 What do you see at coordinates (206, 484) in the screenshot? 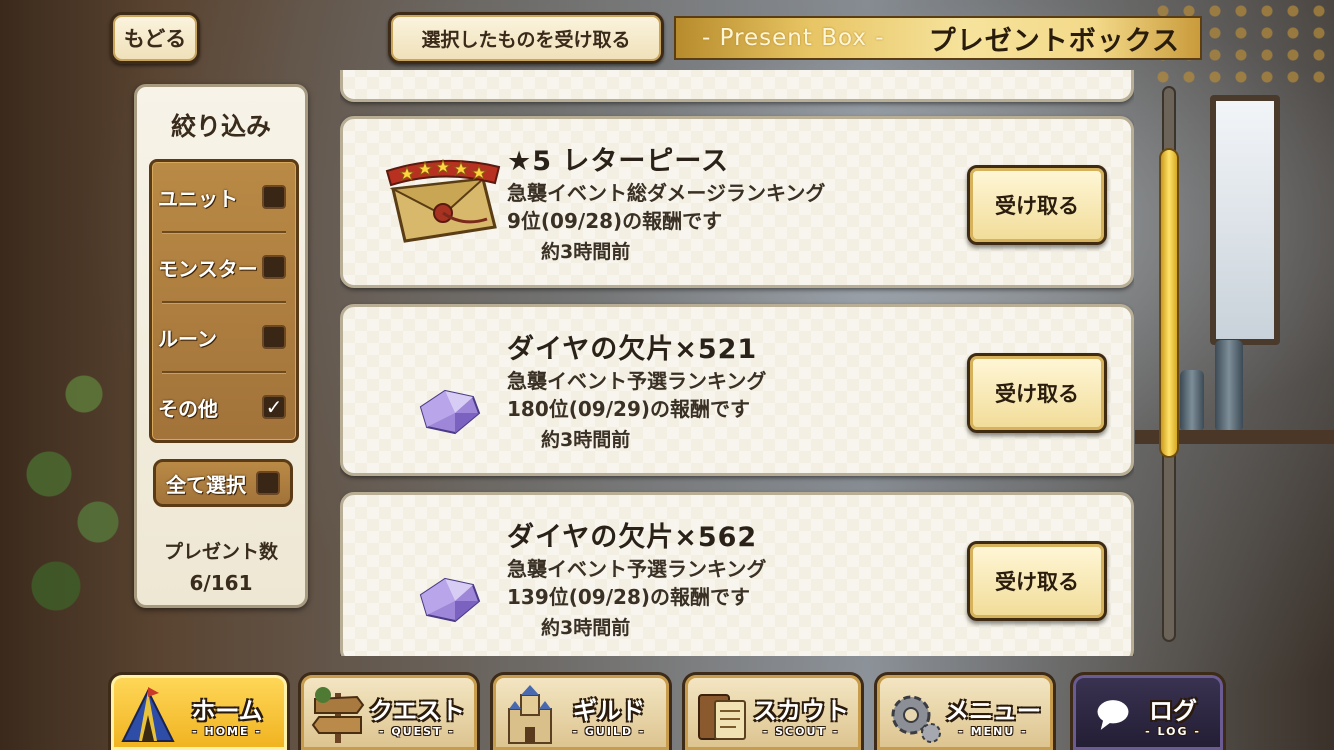
I see `select-all-label: 全て選択` at bounding box center [206, 484].